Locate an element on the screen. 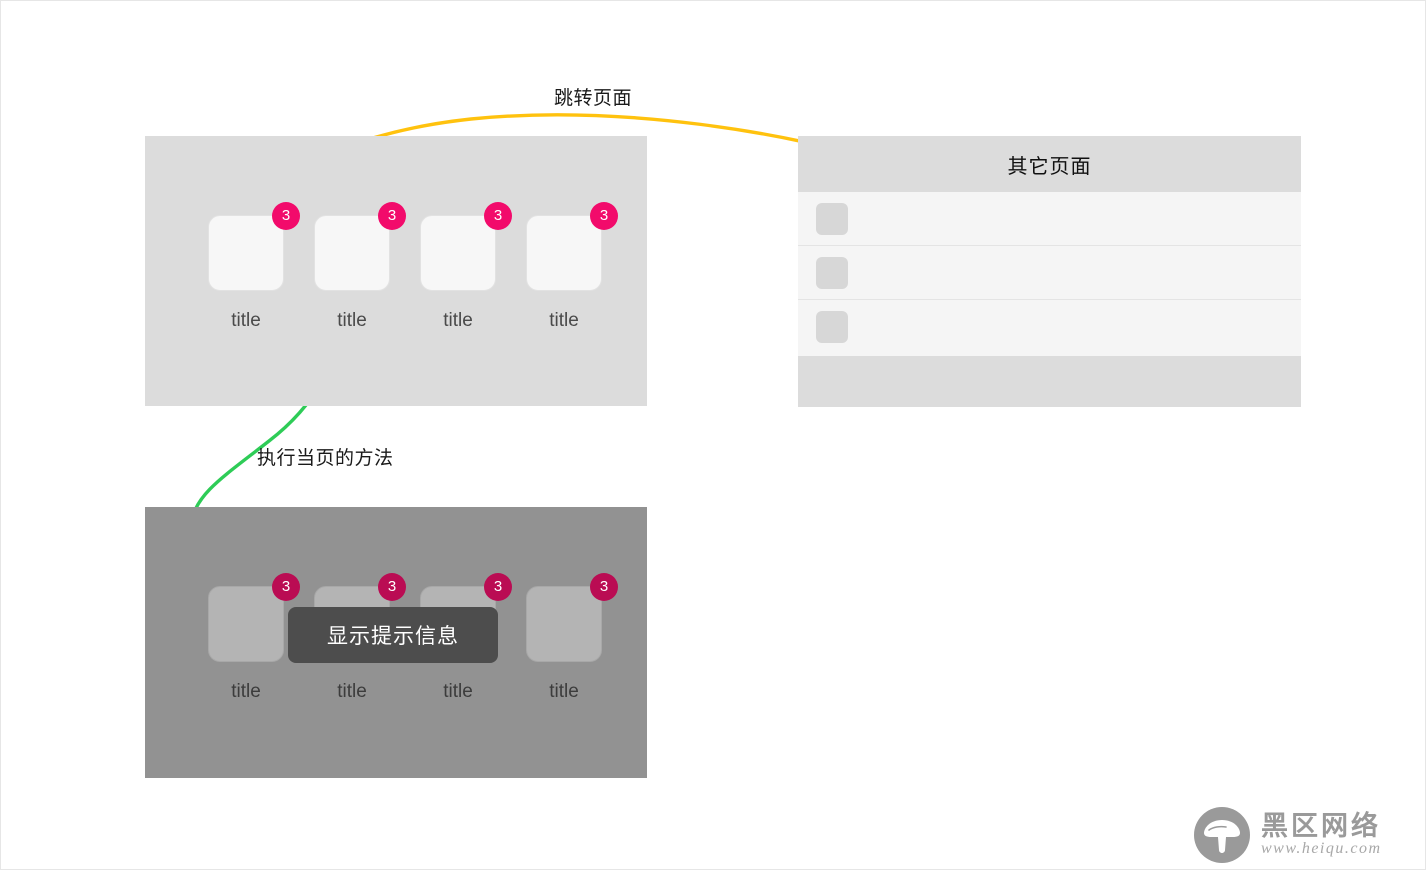  dim-tile-cell-4: 3 title is located at coordinates (564, 638).